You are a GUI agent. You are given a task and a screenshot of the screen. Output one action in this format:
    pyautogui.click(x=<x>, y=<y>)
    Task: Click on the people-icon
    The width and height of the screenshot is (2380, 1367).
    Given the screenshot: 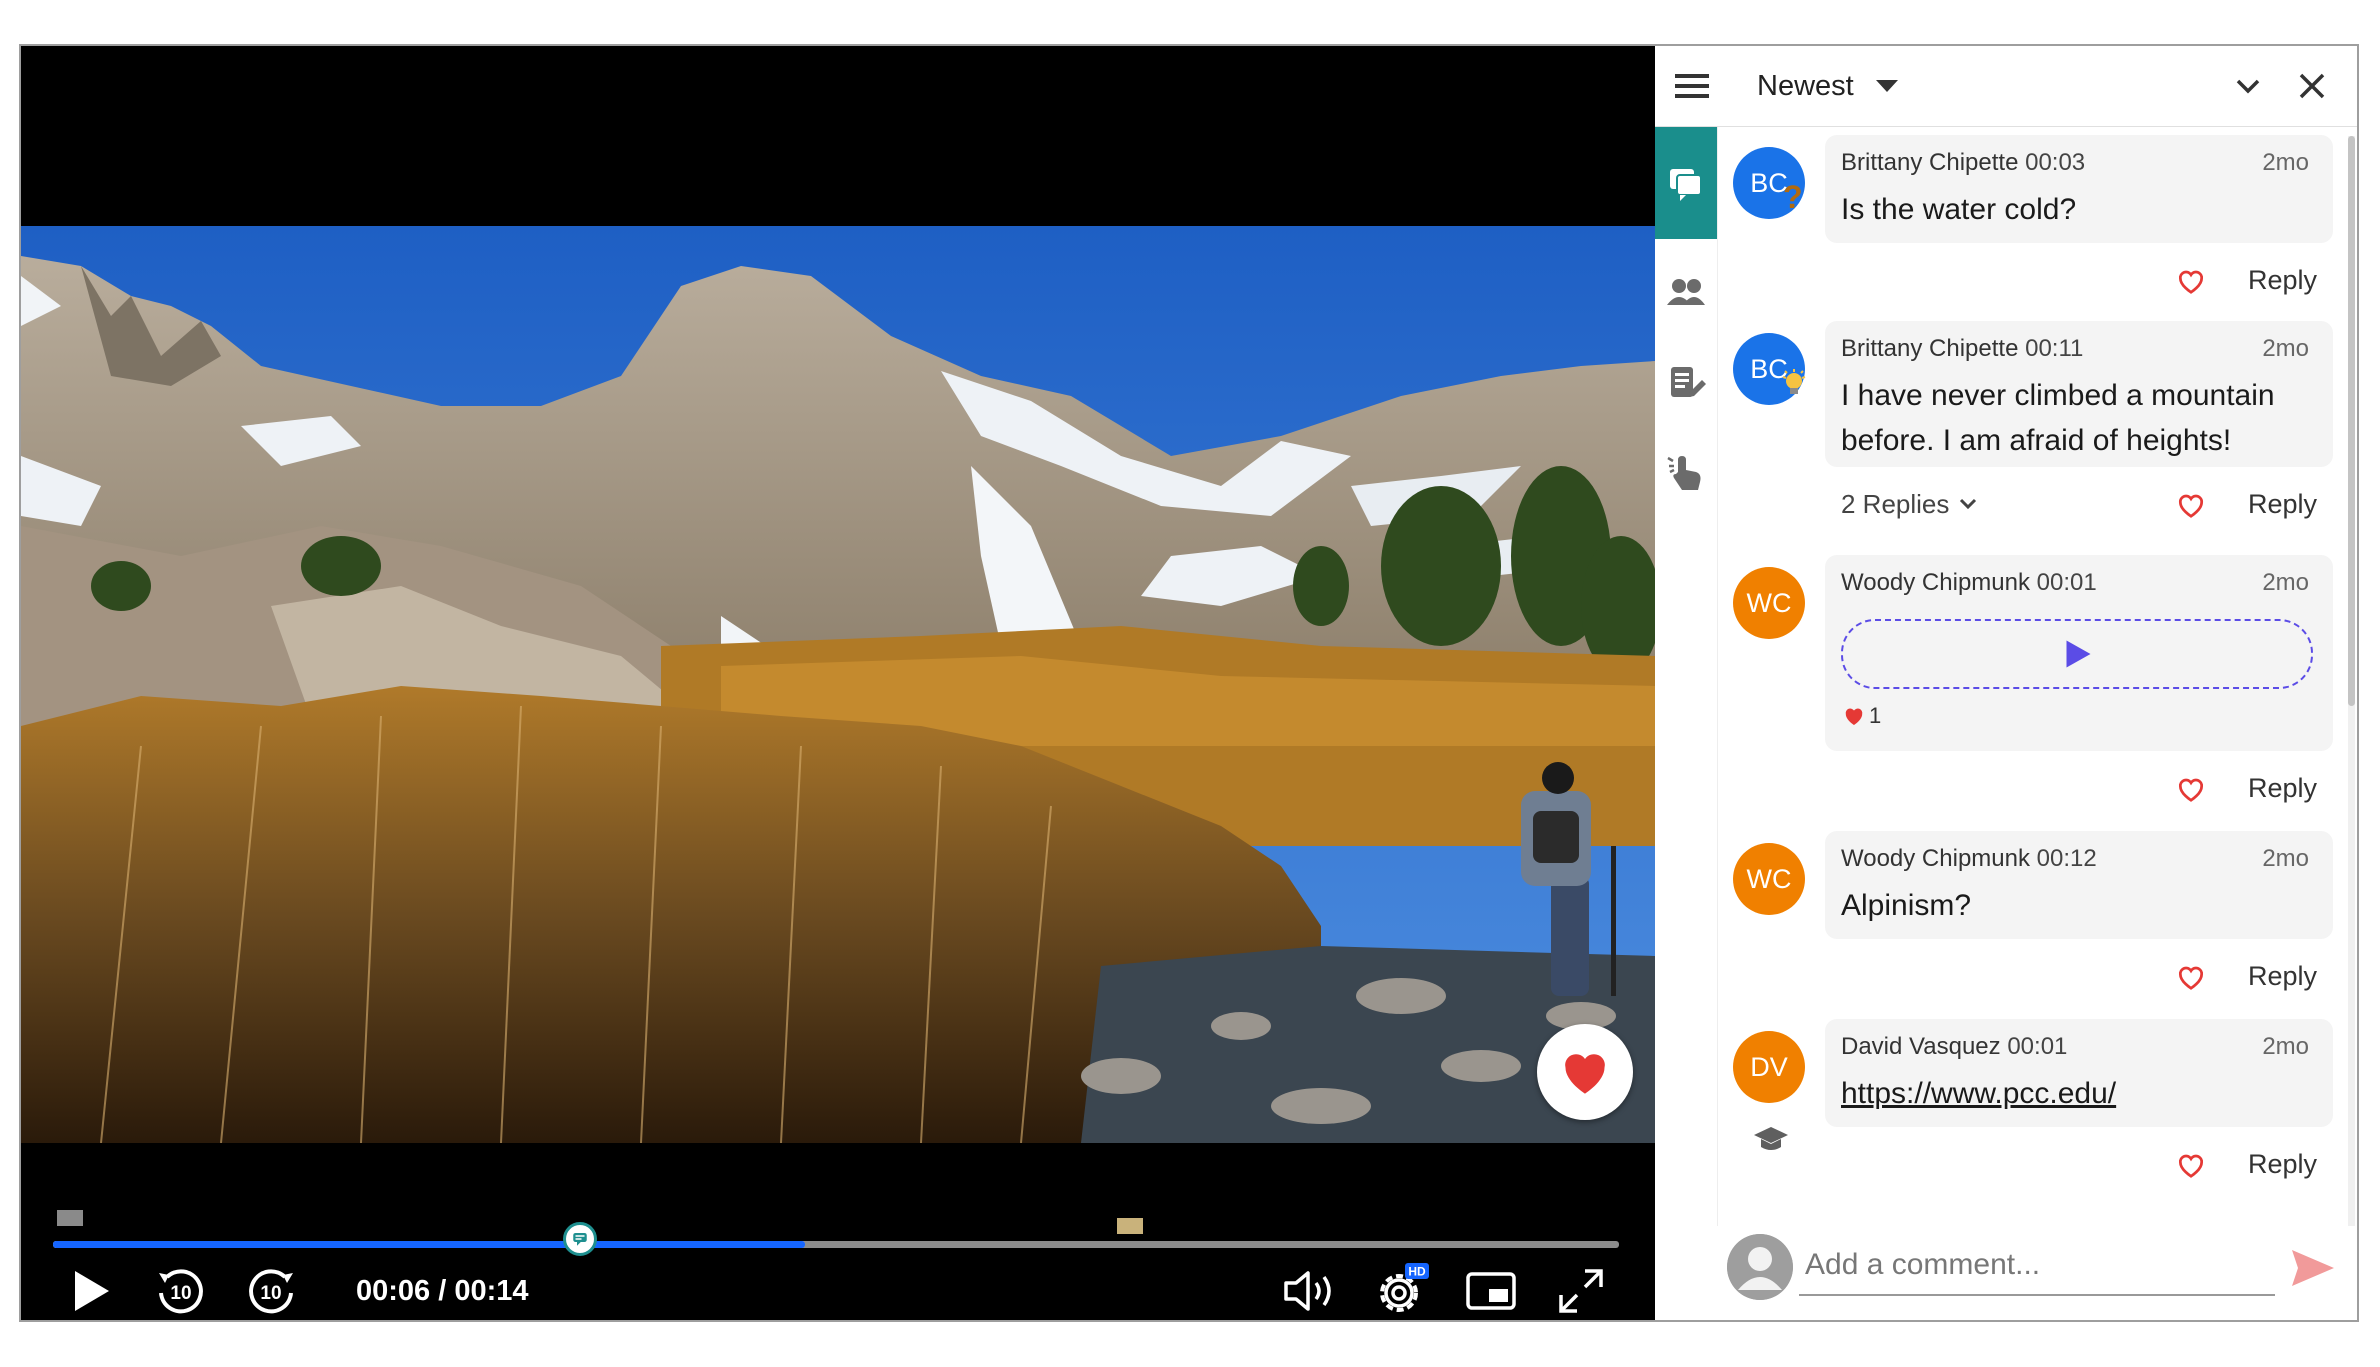 What is the action you would take?
    pyautogui.click(x=1686, y=292)
    